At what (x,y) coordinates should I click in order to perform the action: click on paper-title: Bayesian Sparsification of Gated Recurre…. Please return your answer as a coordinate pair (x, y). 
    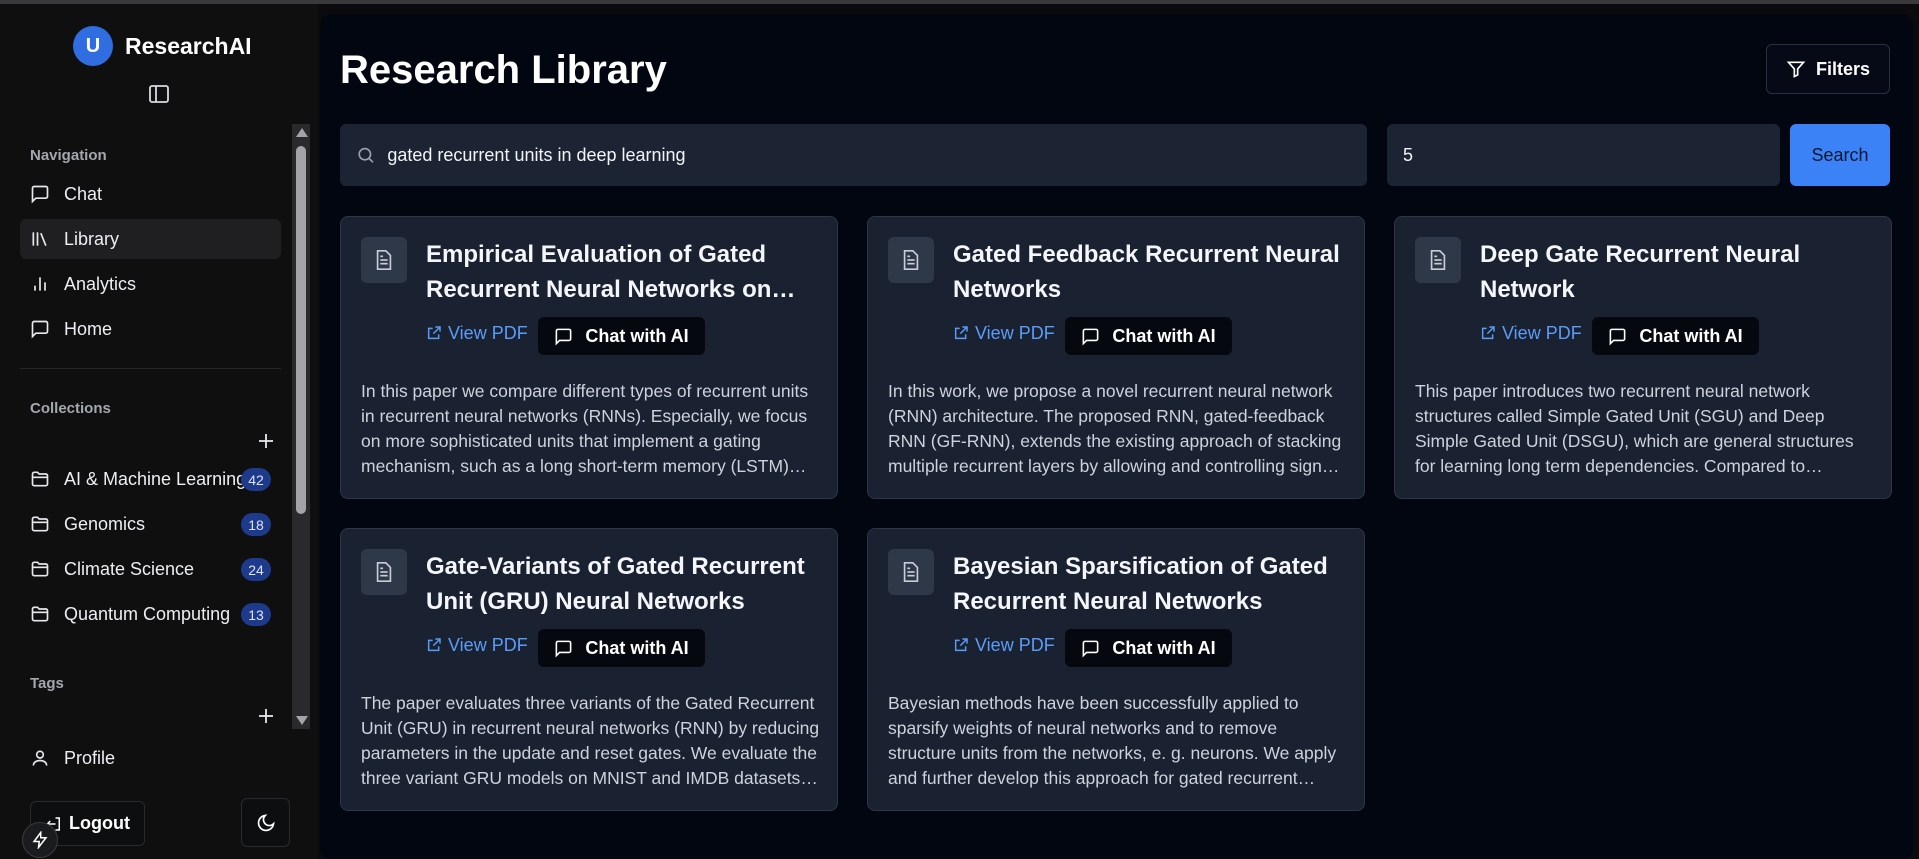
    Looking at the image, I should click on (1148, 584).